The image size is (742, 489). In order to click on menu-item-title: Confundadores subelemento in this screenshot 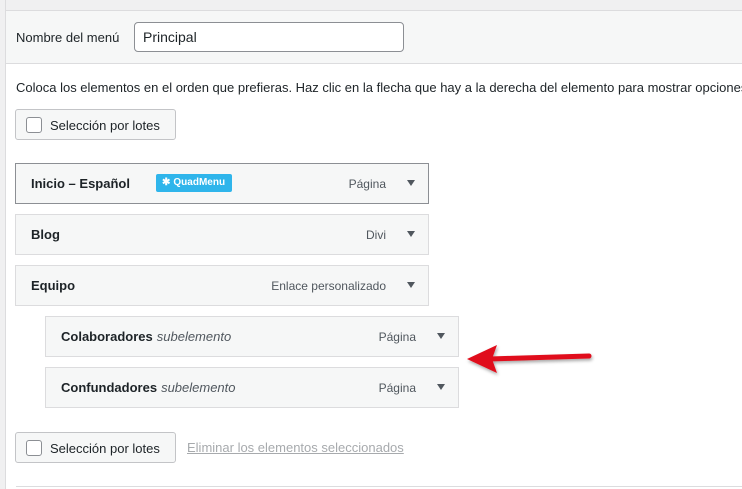, I will do `click(148, 387)`.